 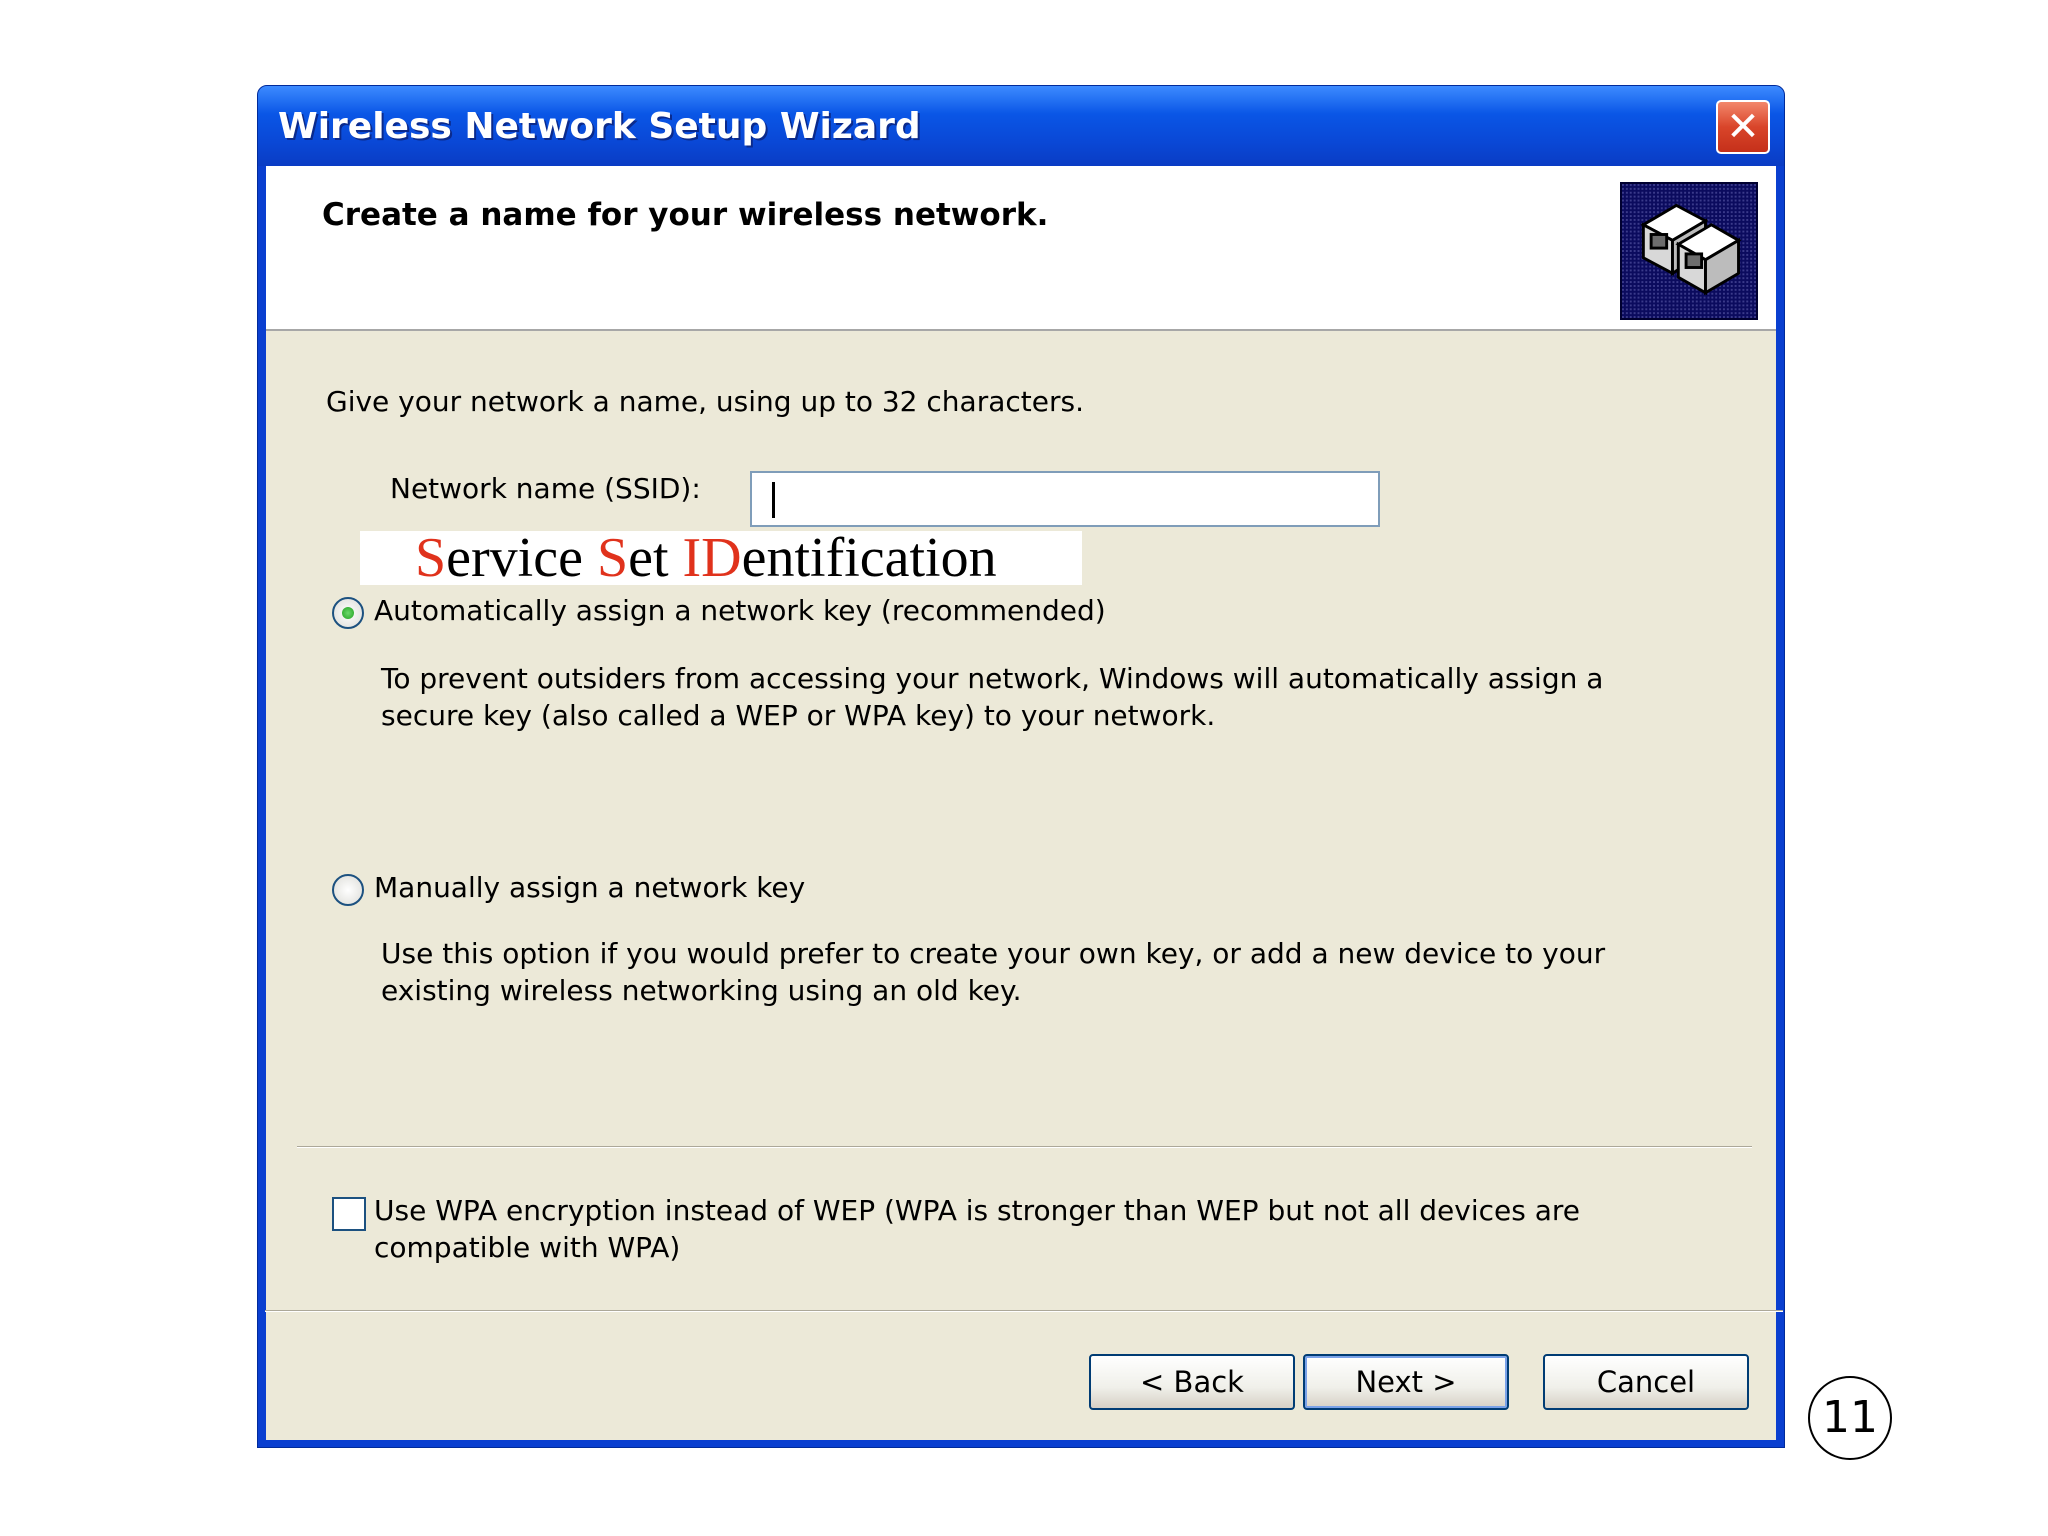 I want to click on close-icon: ✕, so click(x=1743, y=127).